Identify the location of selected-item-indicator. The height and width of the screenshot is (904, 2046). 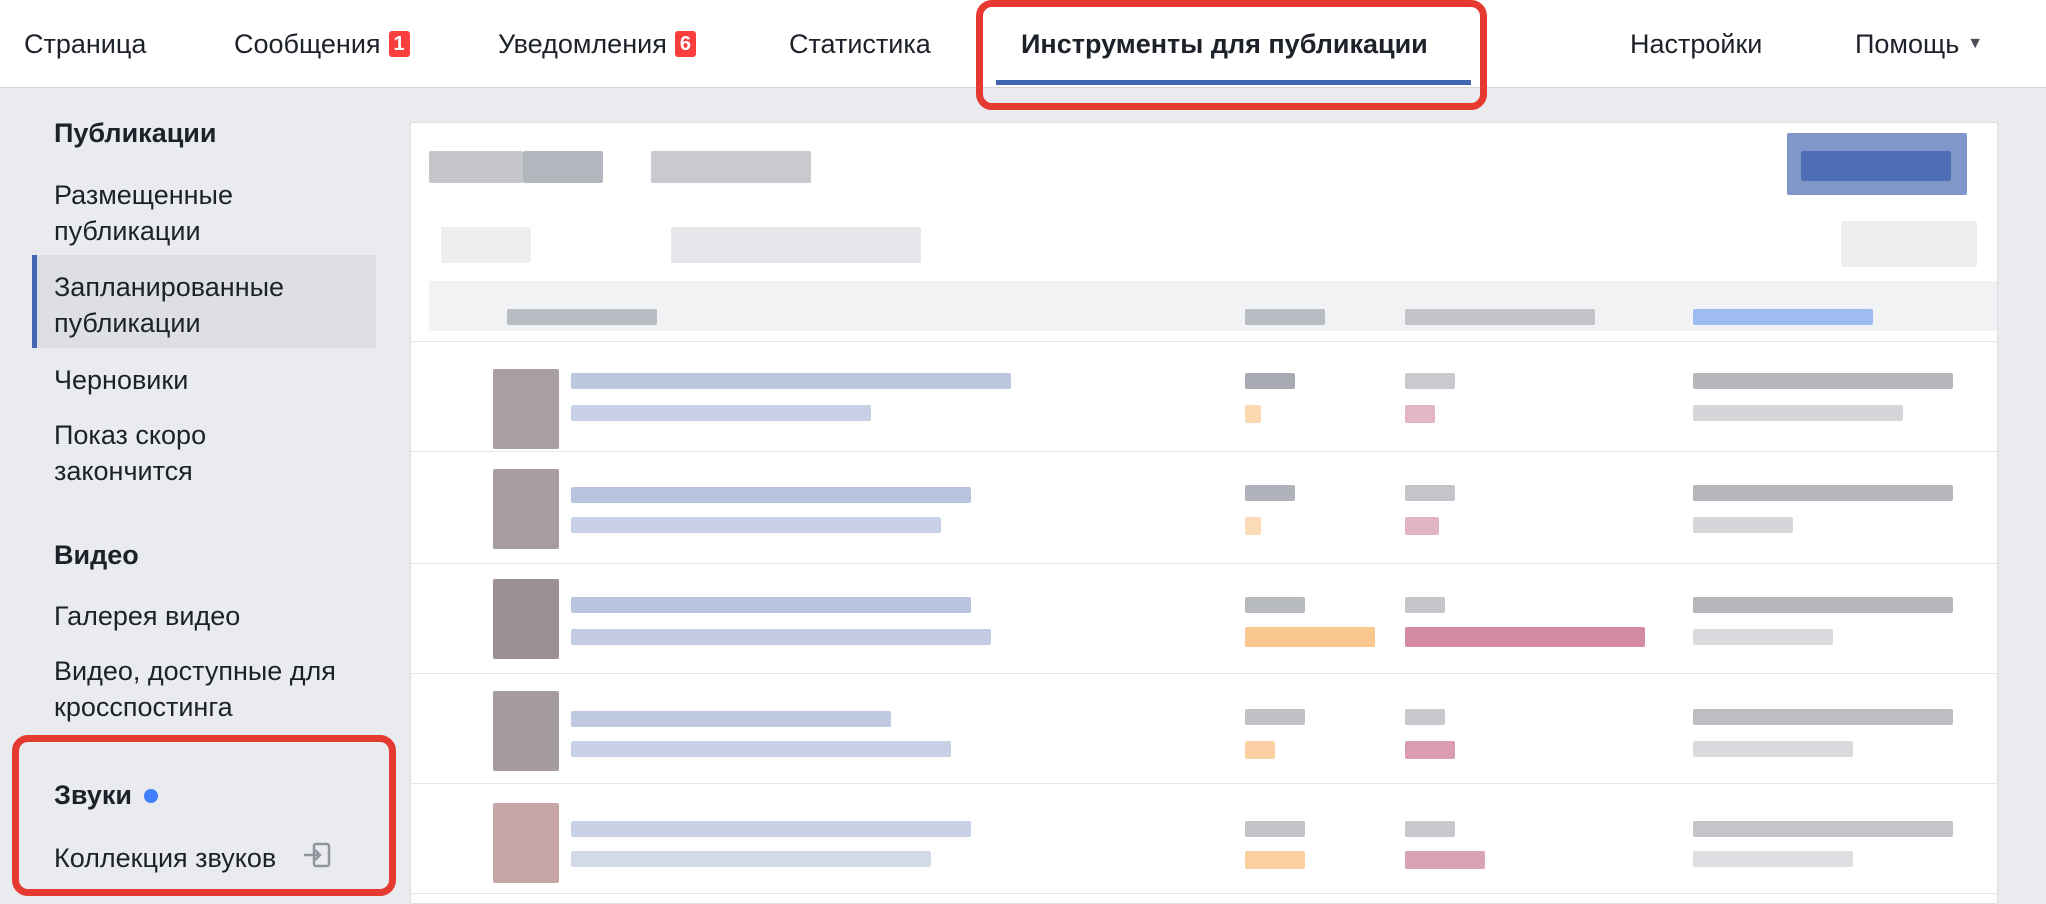
(34, 301).